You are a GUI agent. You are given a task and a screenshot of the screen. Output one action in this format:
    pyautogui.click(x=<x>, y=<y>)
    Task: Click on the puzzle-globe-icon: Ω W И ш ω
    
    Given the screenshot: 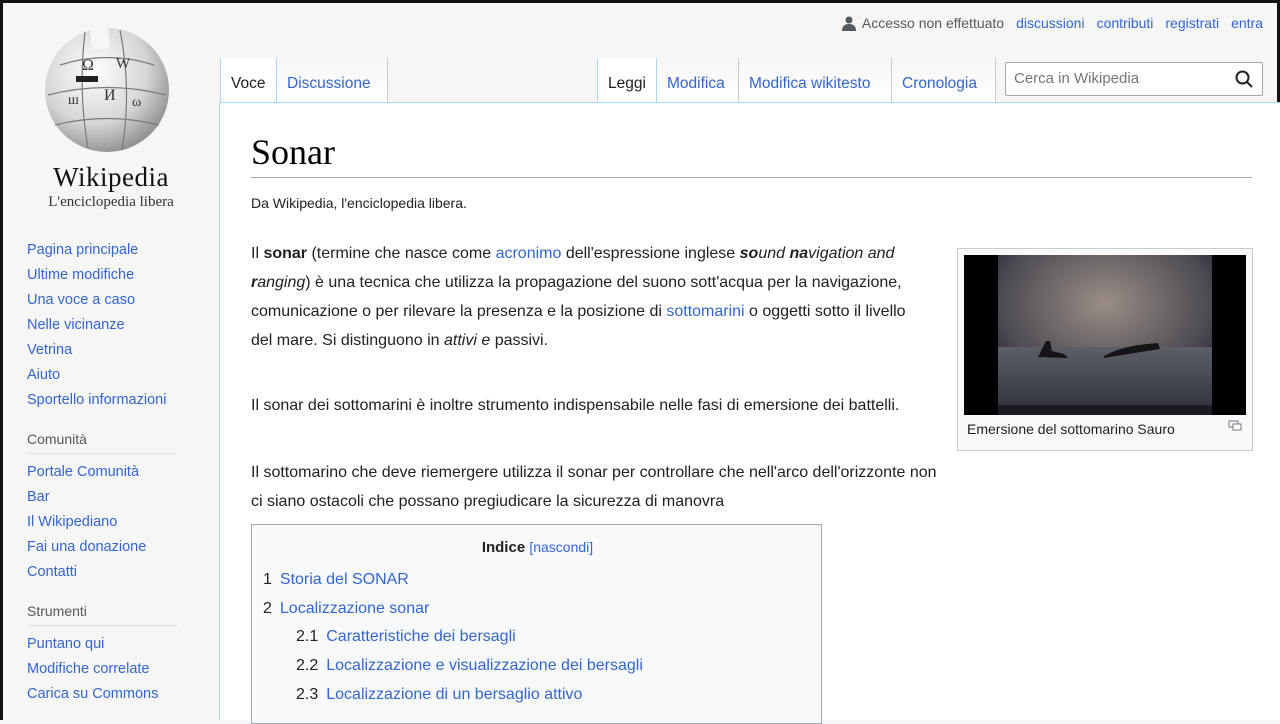 What is the action you would take?
    pyautogui.click(x=107, y=89)
    